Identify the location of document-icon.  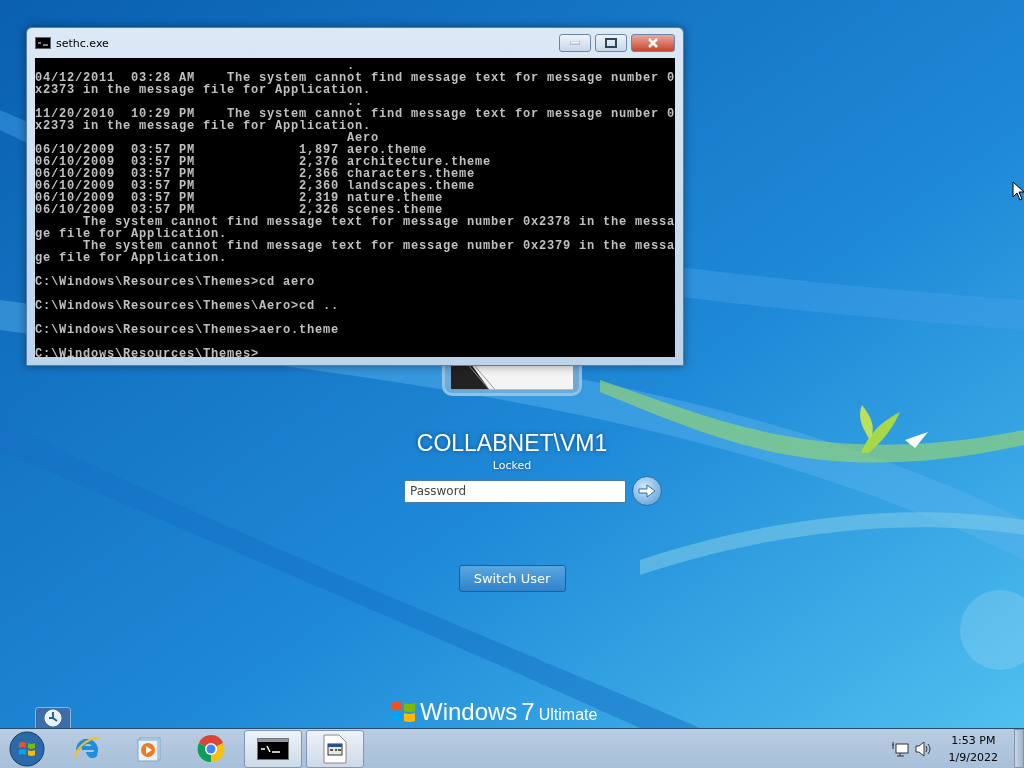
(335, 748).